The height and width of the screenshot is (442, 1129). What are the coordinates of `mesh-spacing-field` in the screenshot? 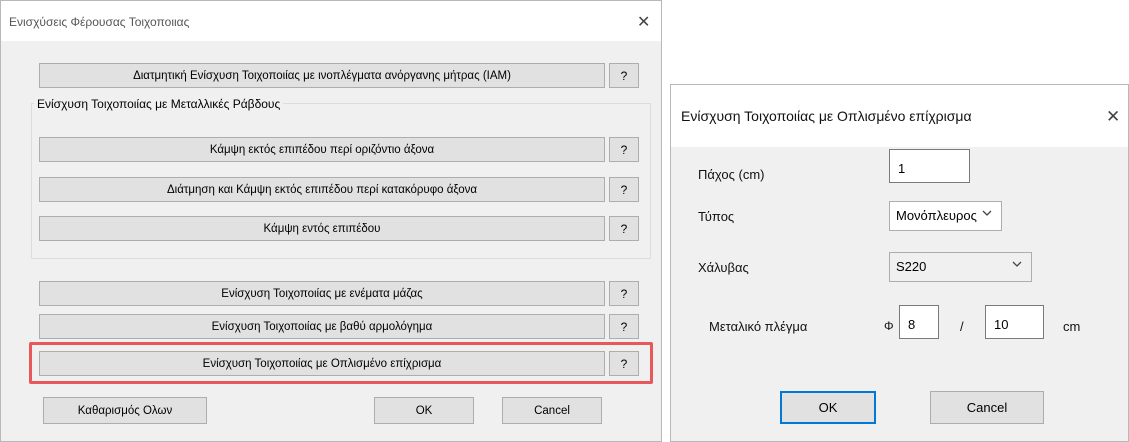 It's located at (1014, 322).